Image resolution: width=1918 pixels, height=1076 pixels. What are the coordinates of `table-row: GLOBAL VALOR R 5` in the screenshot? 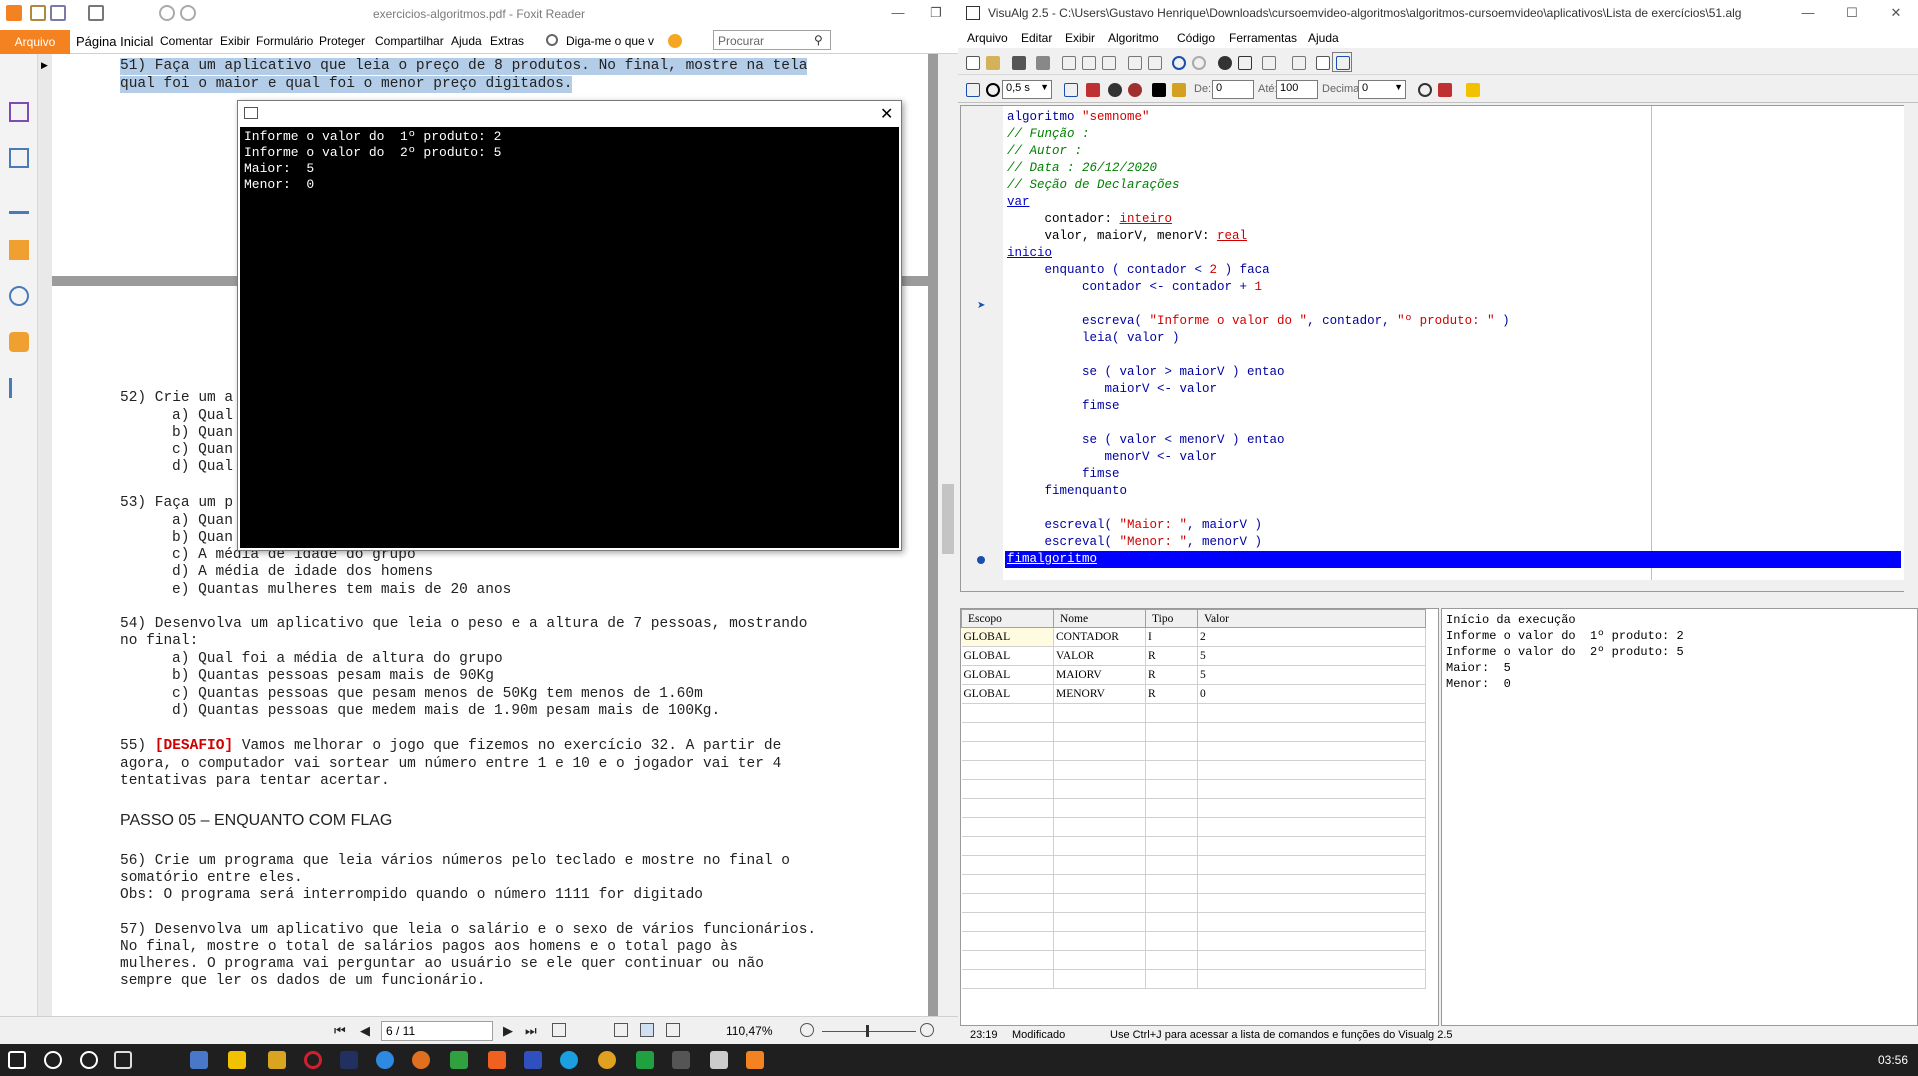 It's located at (1193, 656).